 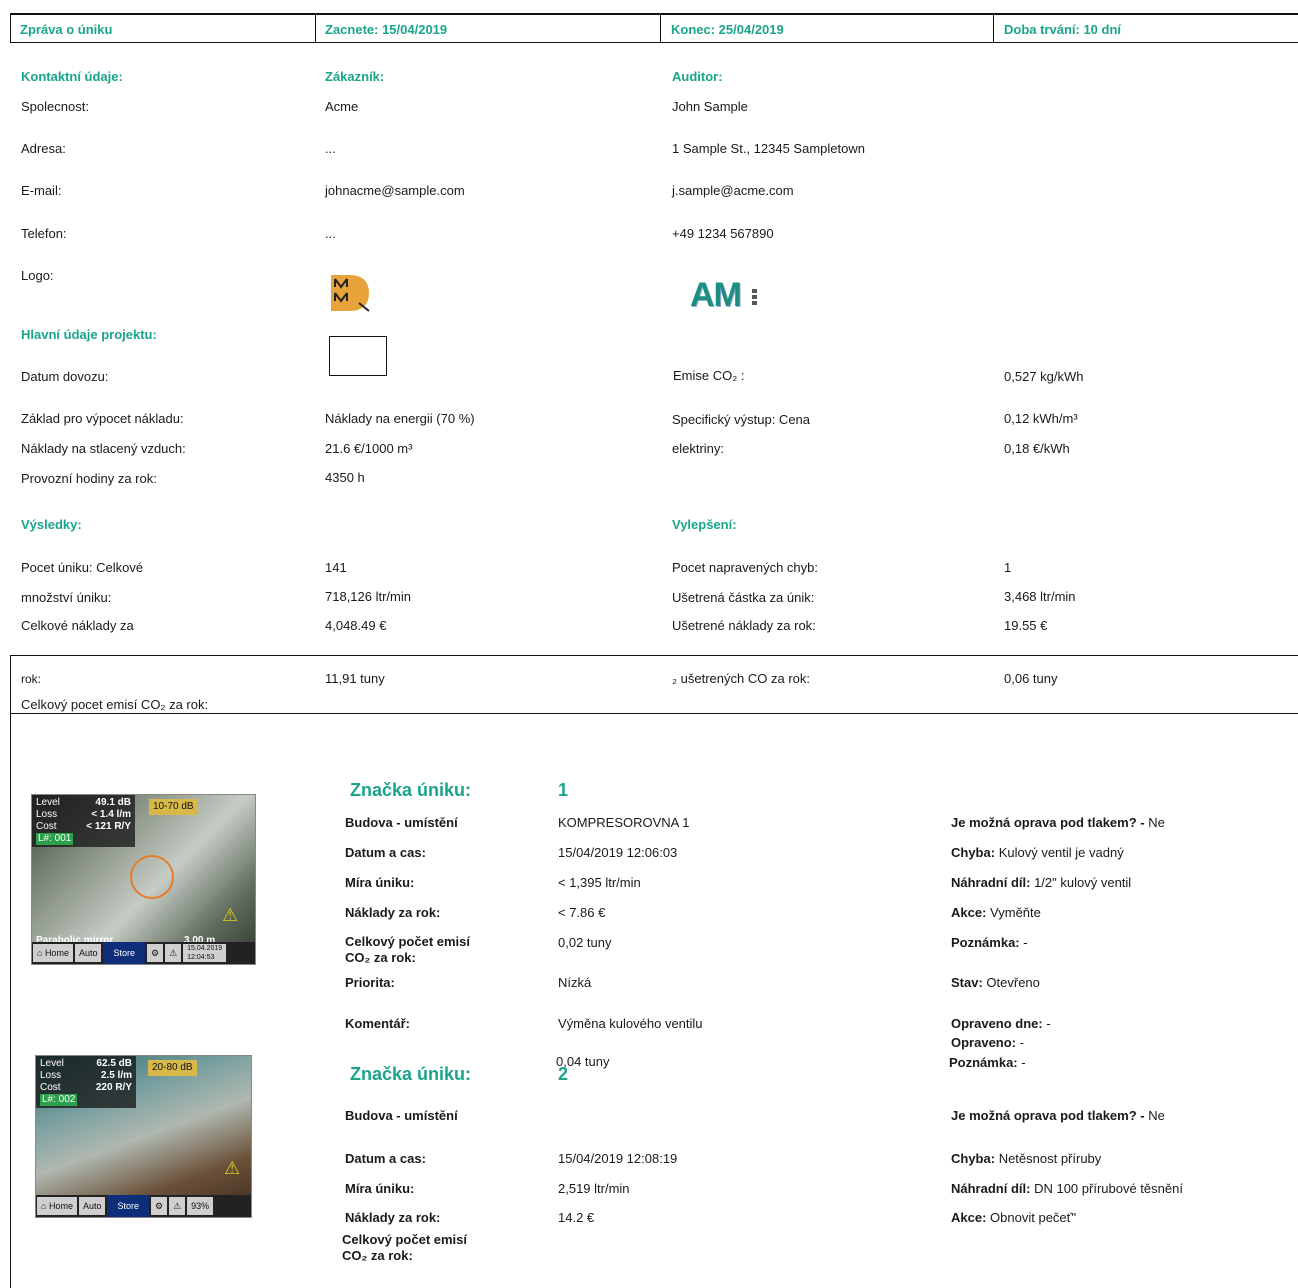 I want to click on start-date: Zacnete: 15/04/2019, so click(x=487, y=28).